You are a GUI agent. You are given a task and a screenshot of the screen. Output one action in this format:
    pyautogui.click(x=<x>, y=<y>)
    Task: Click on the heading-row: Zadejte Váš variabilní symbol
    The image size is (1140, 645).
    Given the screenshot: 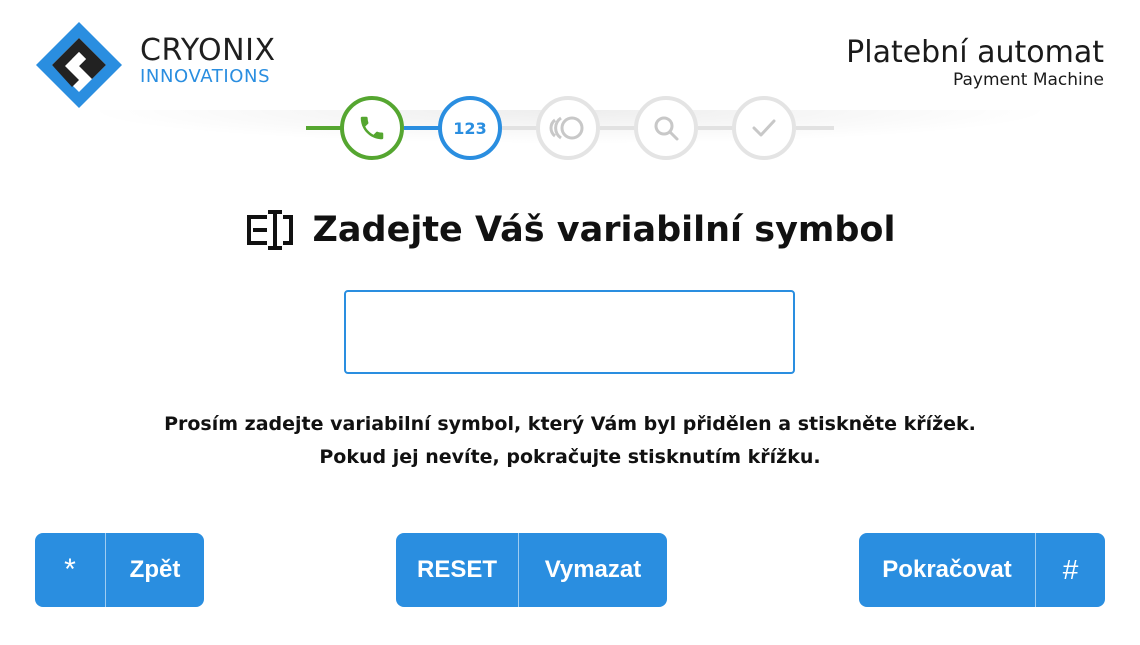 What is the action you would take?
    pyautogui.click(x=570, y=230)
    